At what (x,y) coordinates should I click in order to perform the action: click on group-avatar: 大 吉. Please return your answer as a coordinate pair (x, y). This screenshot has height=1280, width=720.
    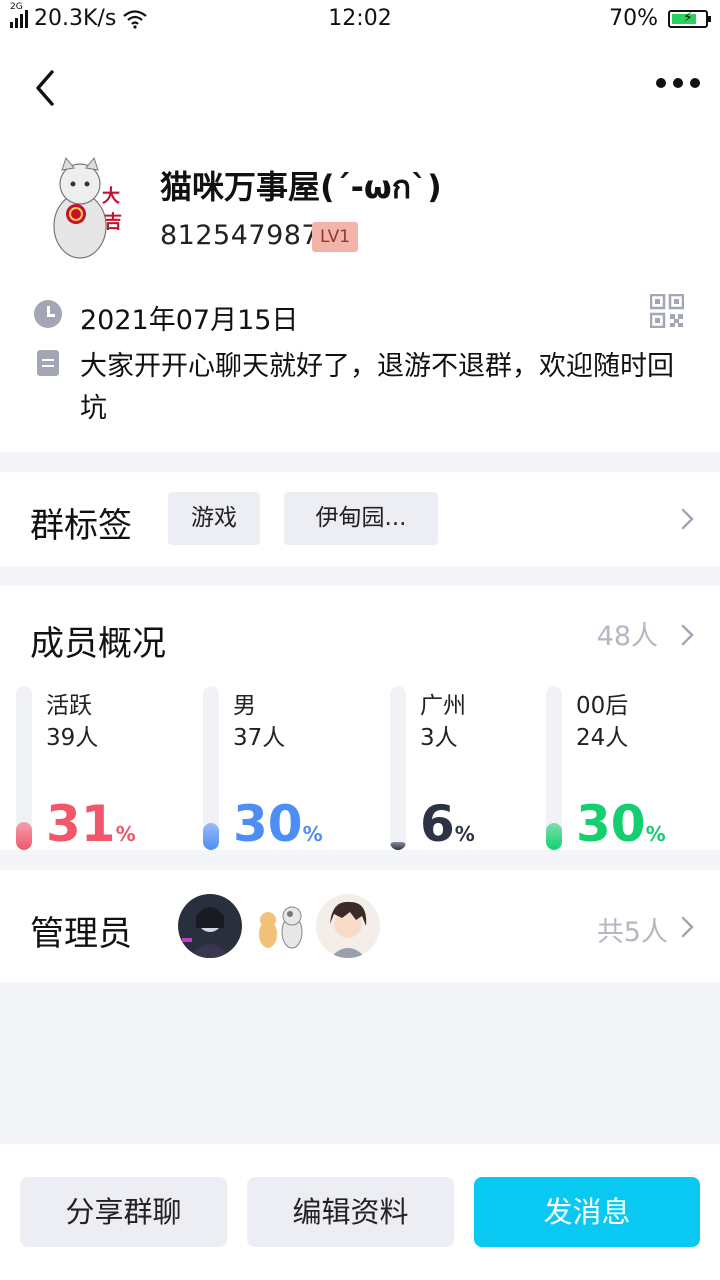
    Looking at the image, I should click on (89, 209).